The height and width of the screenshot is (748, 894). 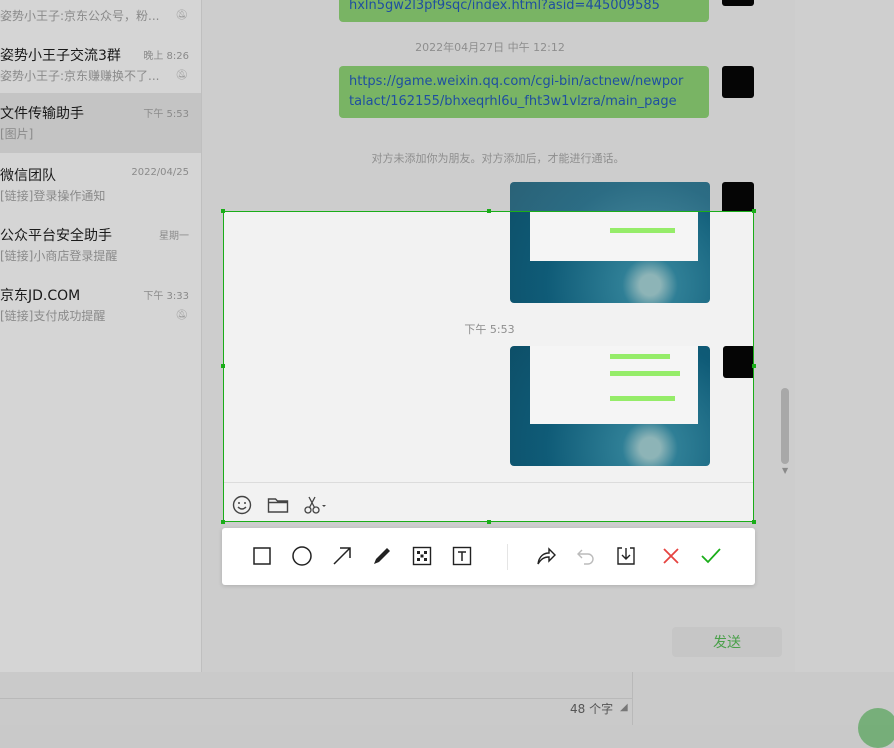 What do you see at coordinates (382, 556) in the screenshot?
I see `pen-icon` at bounding box center [382, 556].